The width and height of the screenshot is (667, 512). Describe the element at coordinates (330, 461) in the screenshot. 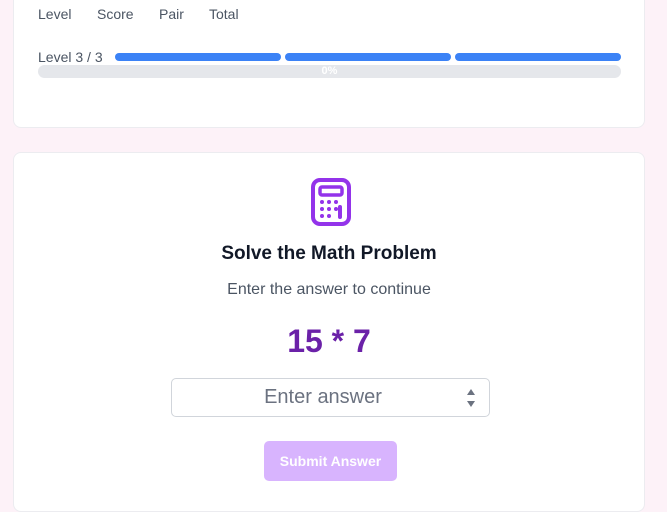

I see `submit-answer-button: Submit Answer` at that location.